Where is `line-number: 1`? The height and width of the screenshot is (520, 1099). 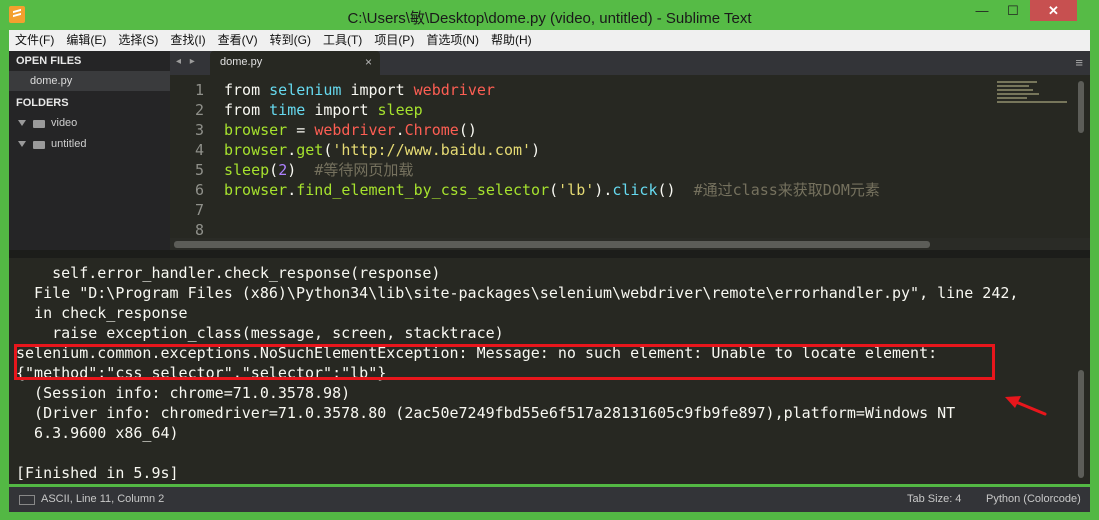
line-number: 1 is located at coordinates (199, 90).